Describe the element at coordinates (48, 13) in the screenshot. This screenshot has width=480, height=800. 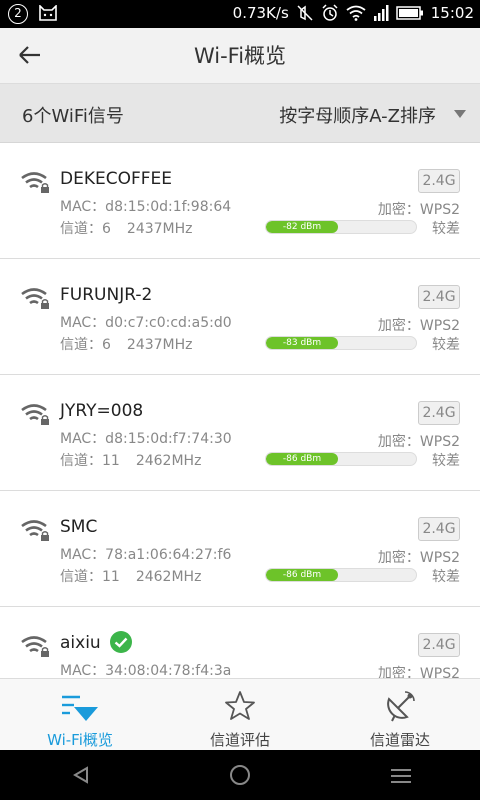
I see `cat-icon` at that location.